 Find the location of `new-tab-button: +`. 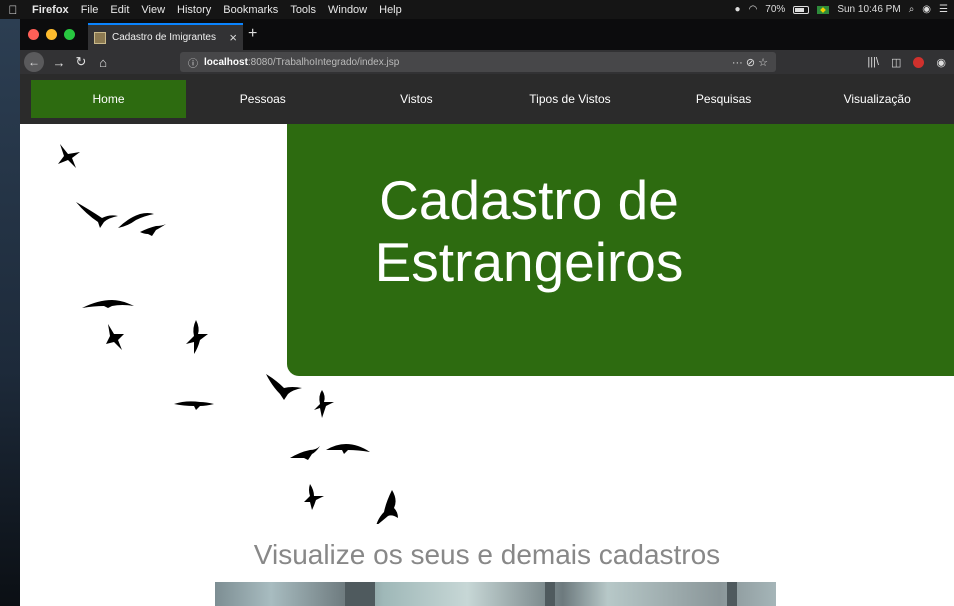

new-tab-button: + is located at coordinates (252, 34).